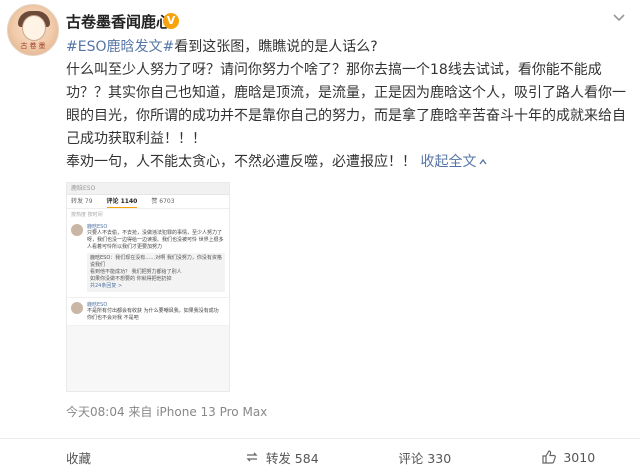 Image resolution: width=640 pixels, height=475 pixels. Describe the element at coordinates (105, 457) in the screenshot. I see `favorite-button: 收藏` at that location.